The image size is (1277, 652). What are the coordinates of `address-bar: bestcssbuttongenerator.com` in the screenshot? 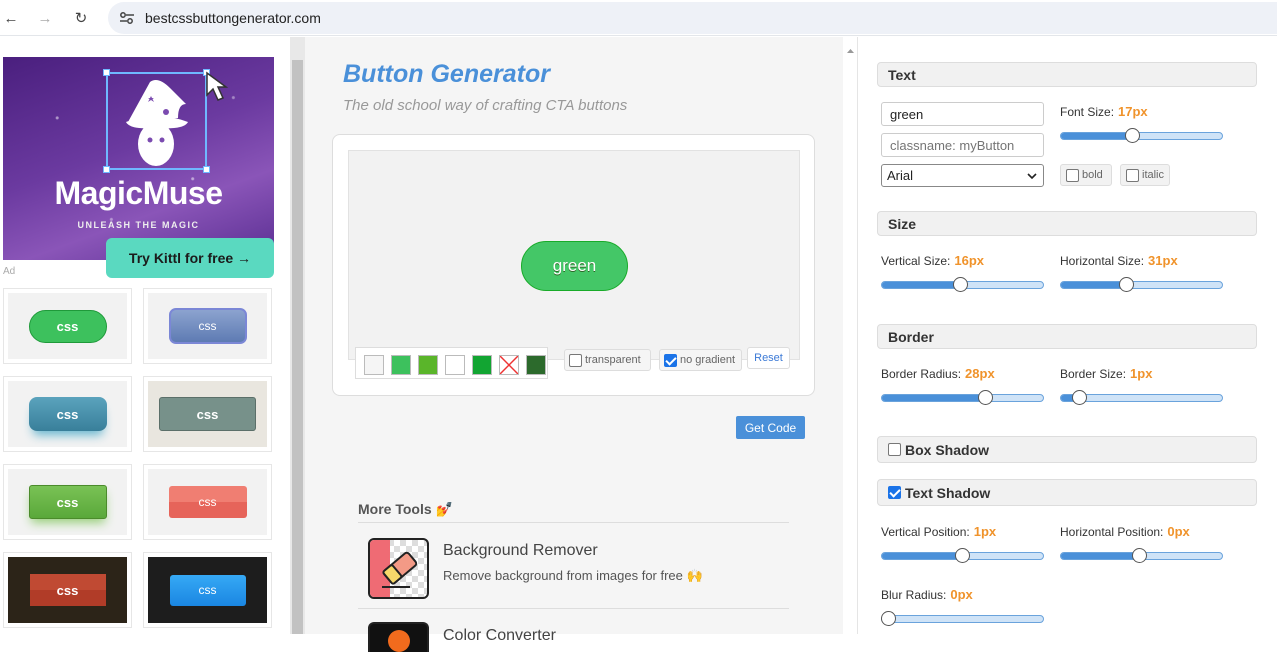 It's located at (692, 18).